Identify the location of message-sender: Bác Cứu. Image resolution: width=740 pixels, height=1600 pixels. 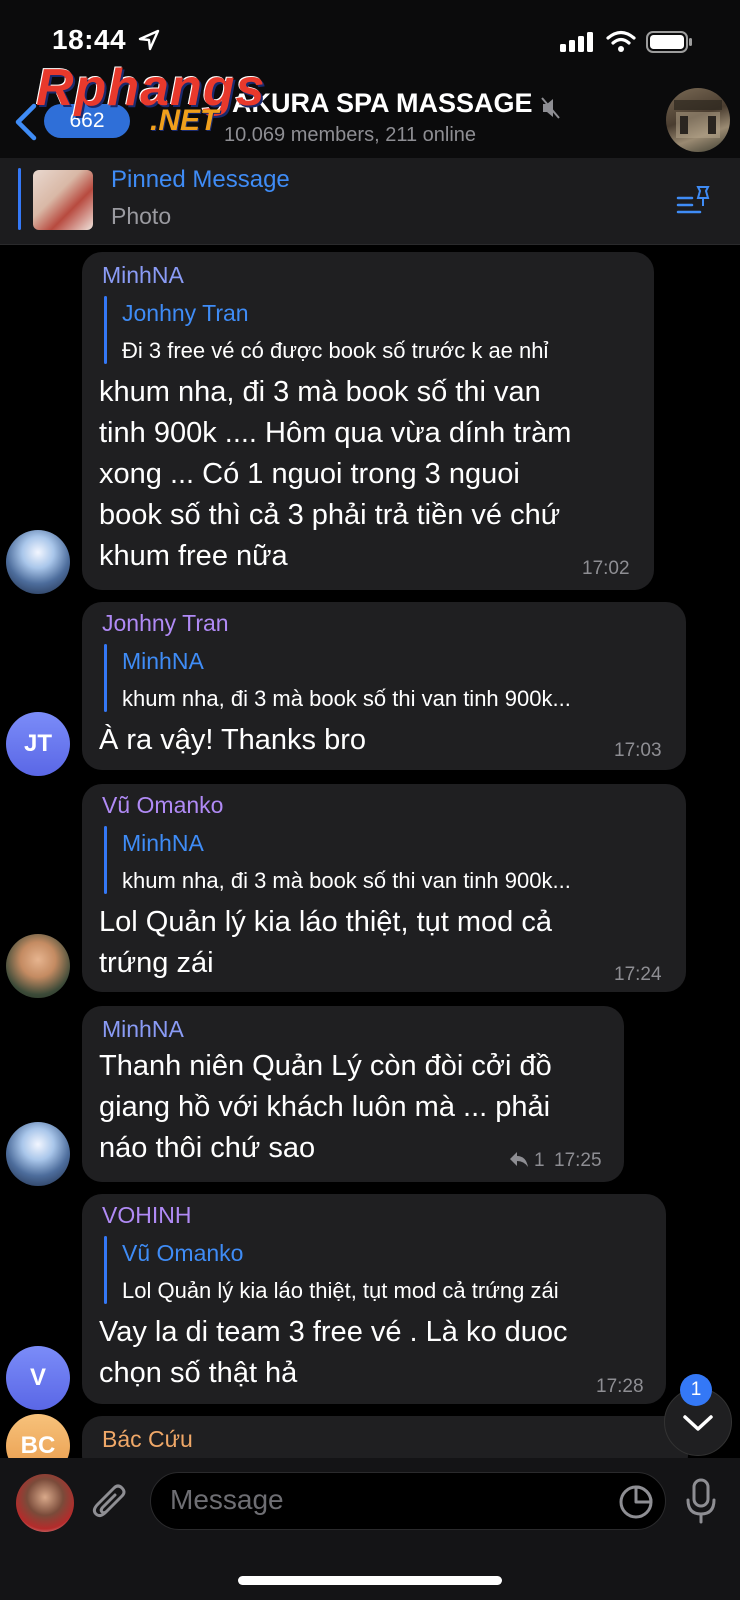
(147, 1439).